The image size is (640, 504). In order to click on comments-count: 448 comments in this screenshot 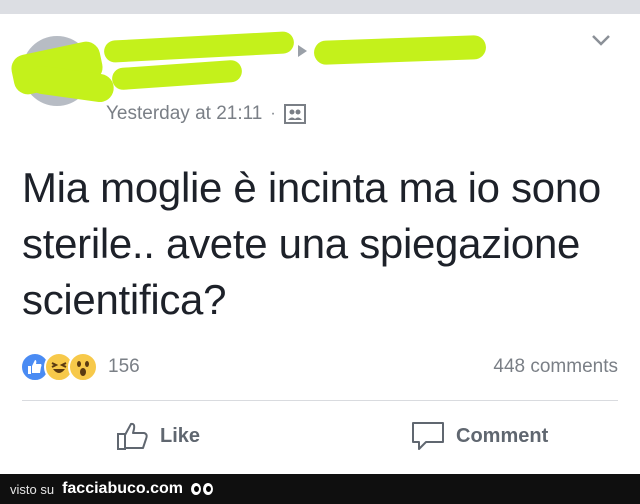, I will do `click(555, 367)`.